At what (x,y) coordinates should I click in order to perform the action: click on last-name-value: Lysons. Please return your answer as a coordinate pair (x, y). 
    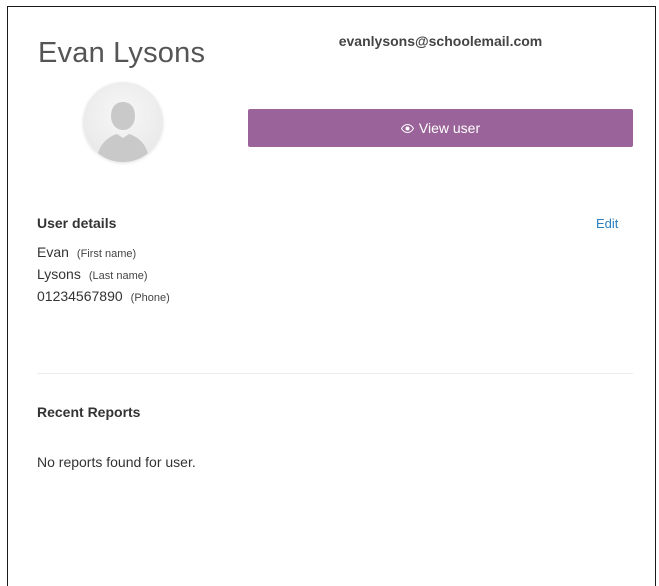
    Looking at the image, I should click on (59, 274).